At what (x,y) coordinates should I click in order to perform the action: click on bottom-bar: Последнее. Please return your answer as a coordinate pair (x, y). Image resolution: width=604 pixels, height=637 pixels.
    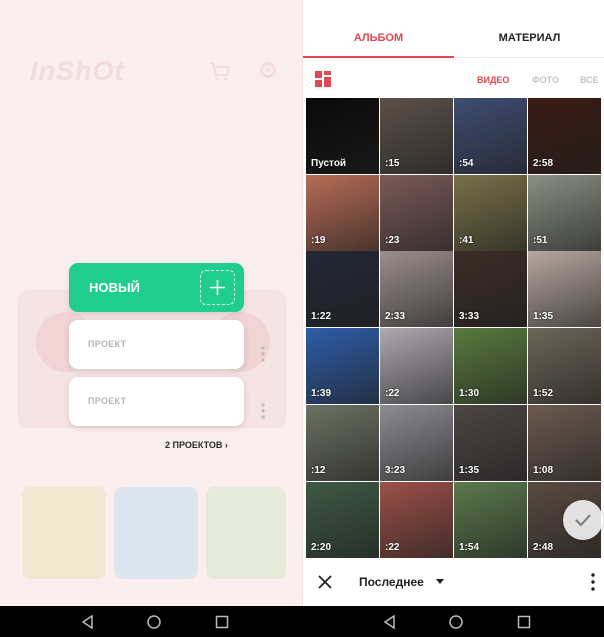
    Looking at the image, I should click on (453, 582).